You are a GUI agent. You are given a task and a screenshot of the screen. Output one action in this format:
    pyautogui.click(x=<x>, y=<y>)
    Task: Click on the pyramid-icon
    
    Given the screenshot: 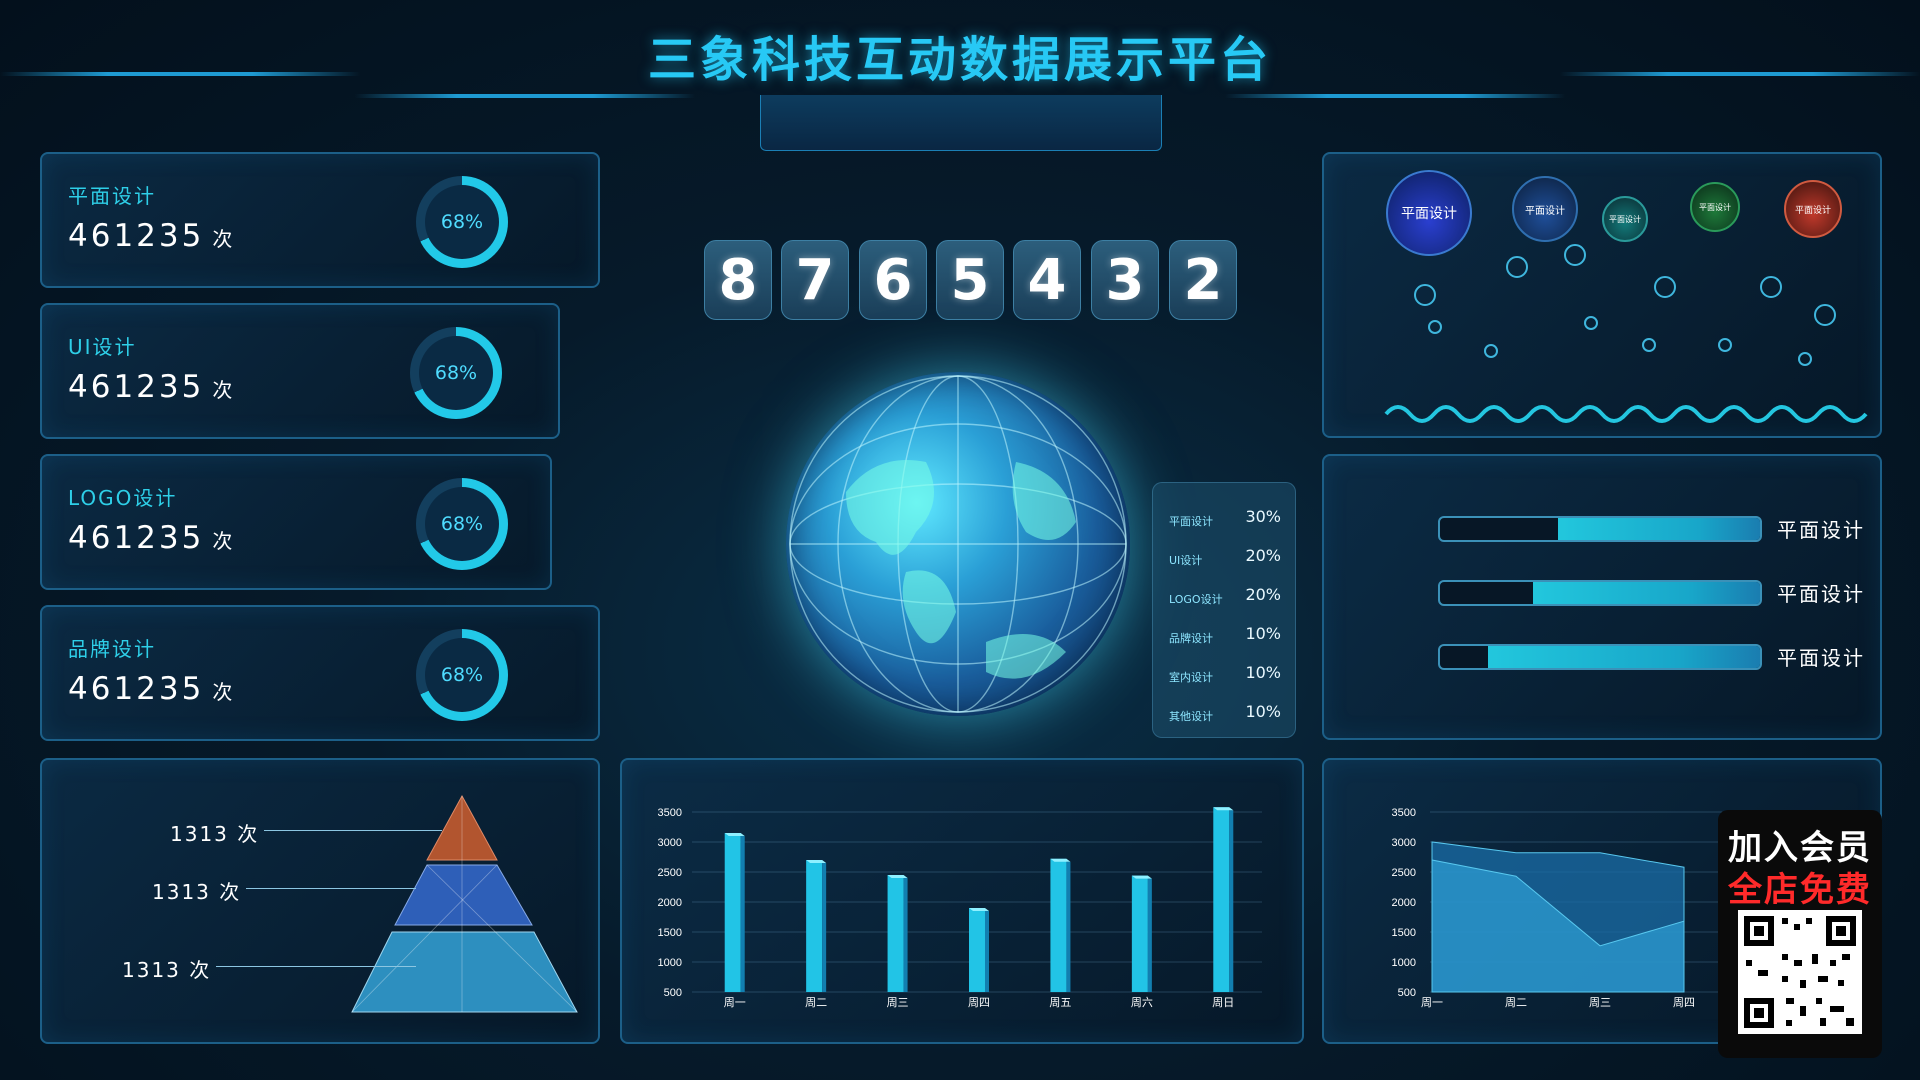 What is the action you would take?
    pyautogui.click(x=464, y=903)
    